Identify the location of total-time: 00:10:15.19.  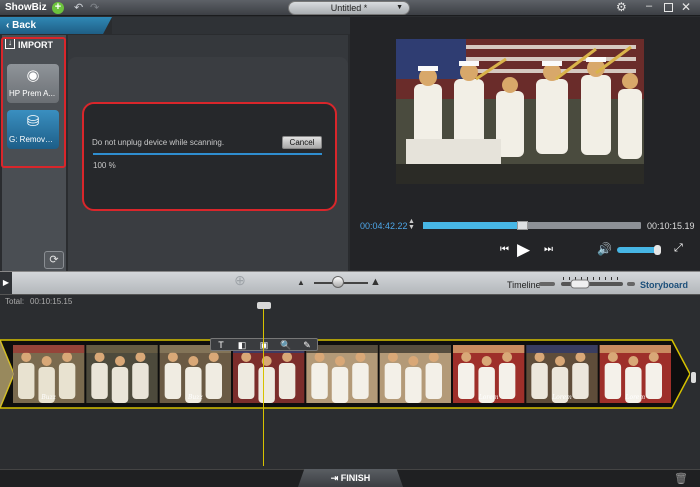
(671, 226).